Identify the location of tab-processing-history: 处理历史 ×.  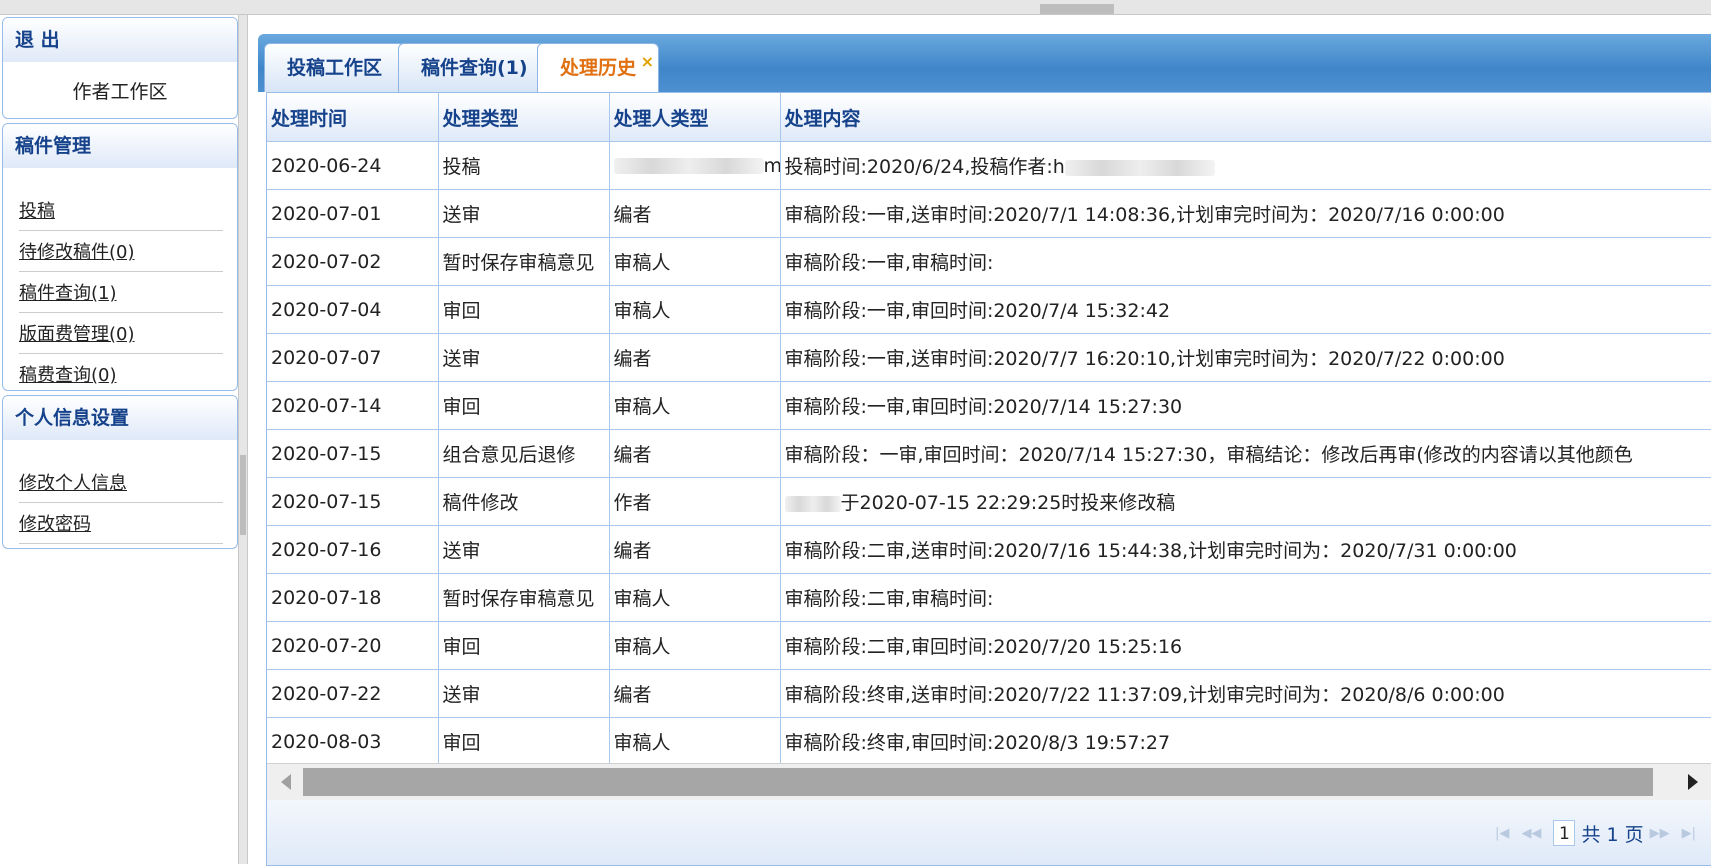
(598, 67).